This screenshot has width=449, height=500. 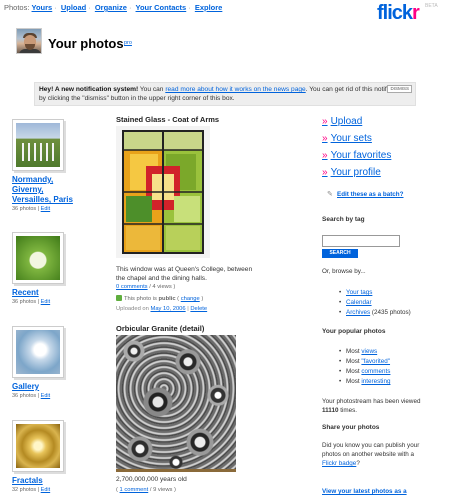 What do you see at coordinates (160, 328) in the screenshot?
I see `photo-title: Orbicular Granite (detail)` at bounding box center [160, 328].